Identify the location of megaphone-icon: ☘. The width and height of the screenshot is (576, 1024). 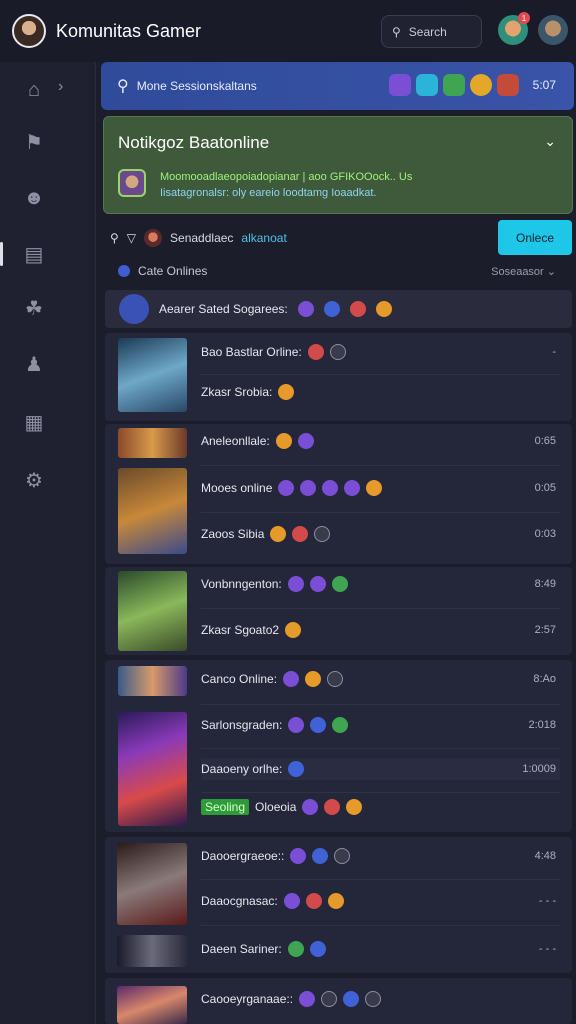
(34, 308).